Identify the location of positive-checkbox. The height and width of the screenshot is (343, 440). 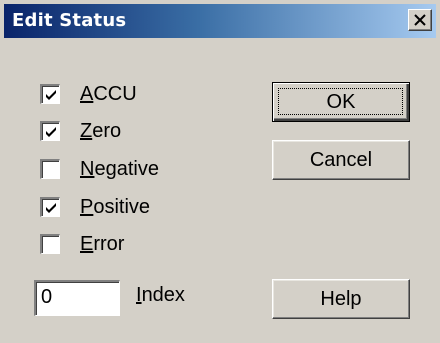
(50, 207).